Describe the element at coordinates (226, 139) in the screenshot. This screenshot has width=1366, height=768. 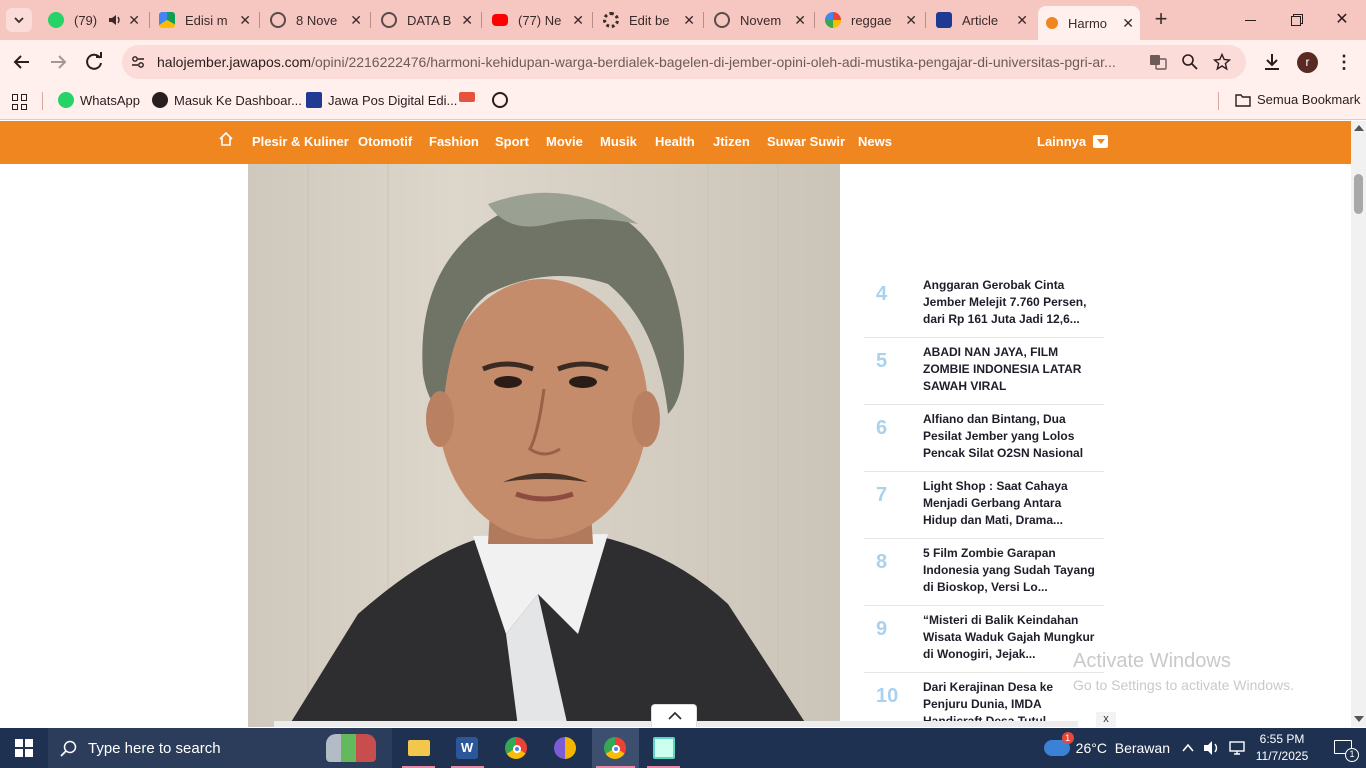
I see `home-icon` at that location.